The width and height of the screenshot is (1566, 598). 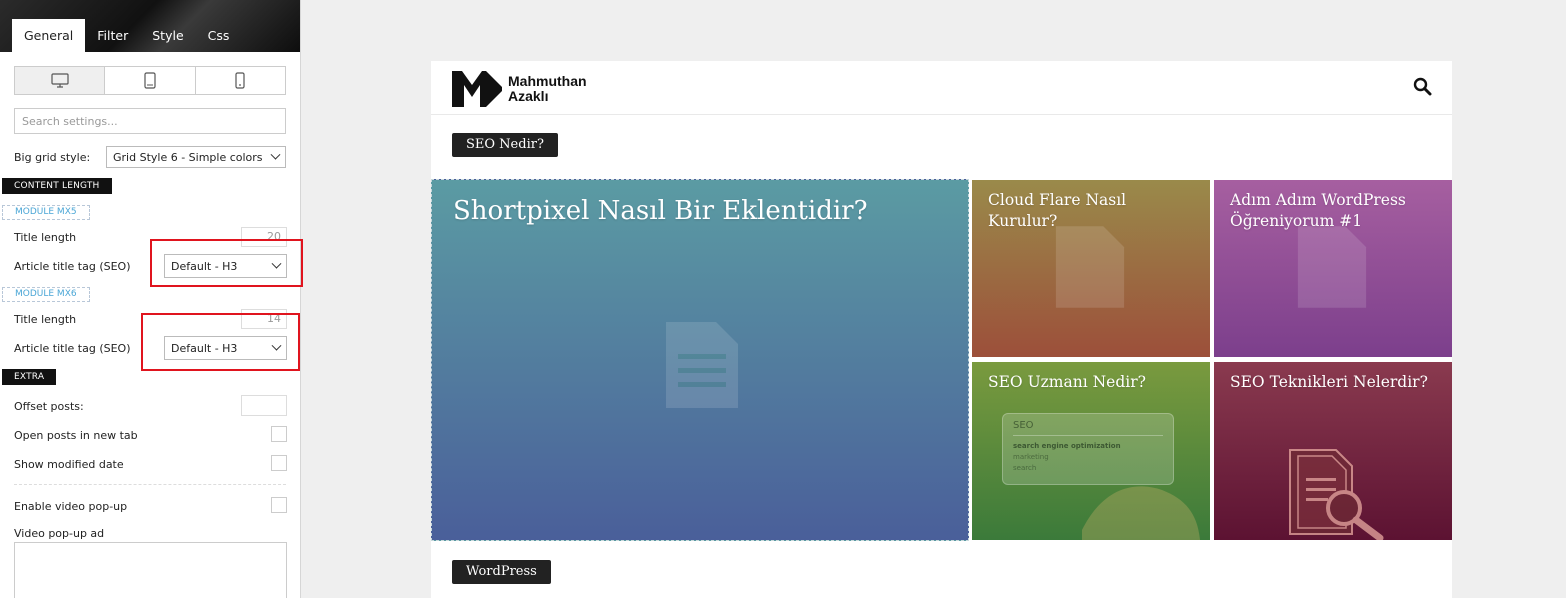 I want to click on settings-tabs: General Filter Style Css, so click(x=126, y=35).